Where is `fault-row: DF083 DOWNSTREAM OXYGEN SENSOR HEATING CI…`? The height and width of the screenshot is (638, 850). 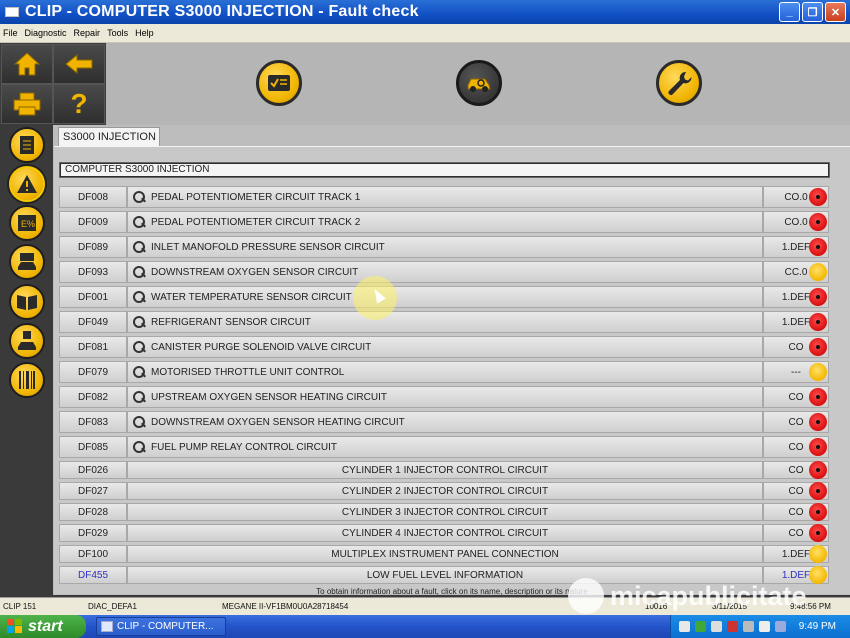 fault-row: DF083 DOWNSTREAM OXYGEN SENSOR HEATING CI… is located at coordinates (444, 422).